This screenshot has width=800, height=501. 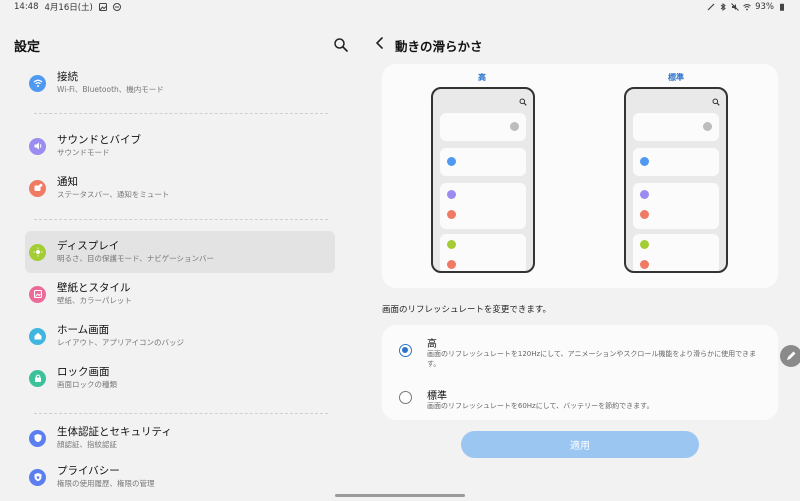 I want to click on refresh-rate-description: 画面のリフレッシュレートを変更できます。, so click(x=466, y=310).